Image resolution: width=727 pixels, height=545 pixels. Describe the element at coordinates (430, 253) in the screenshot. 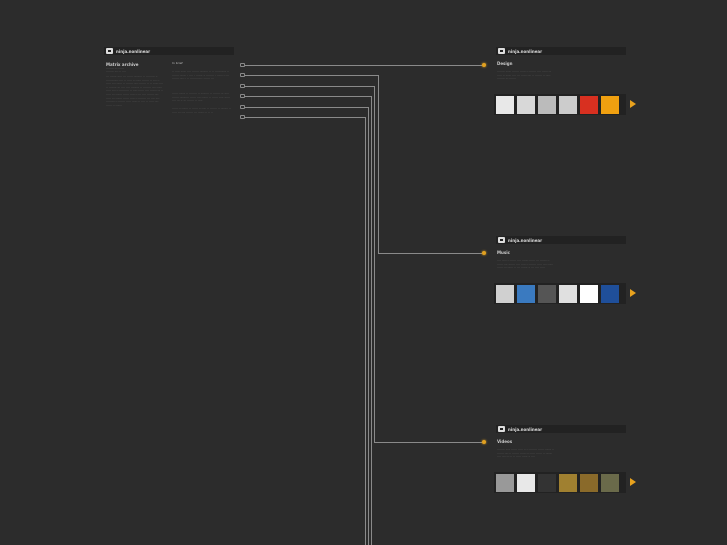

I see `connector-line-music` at that location.